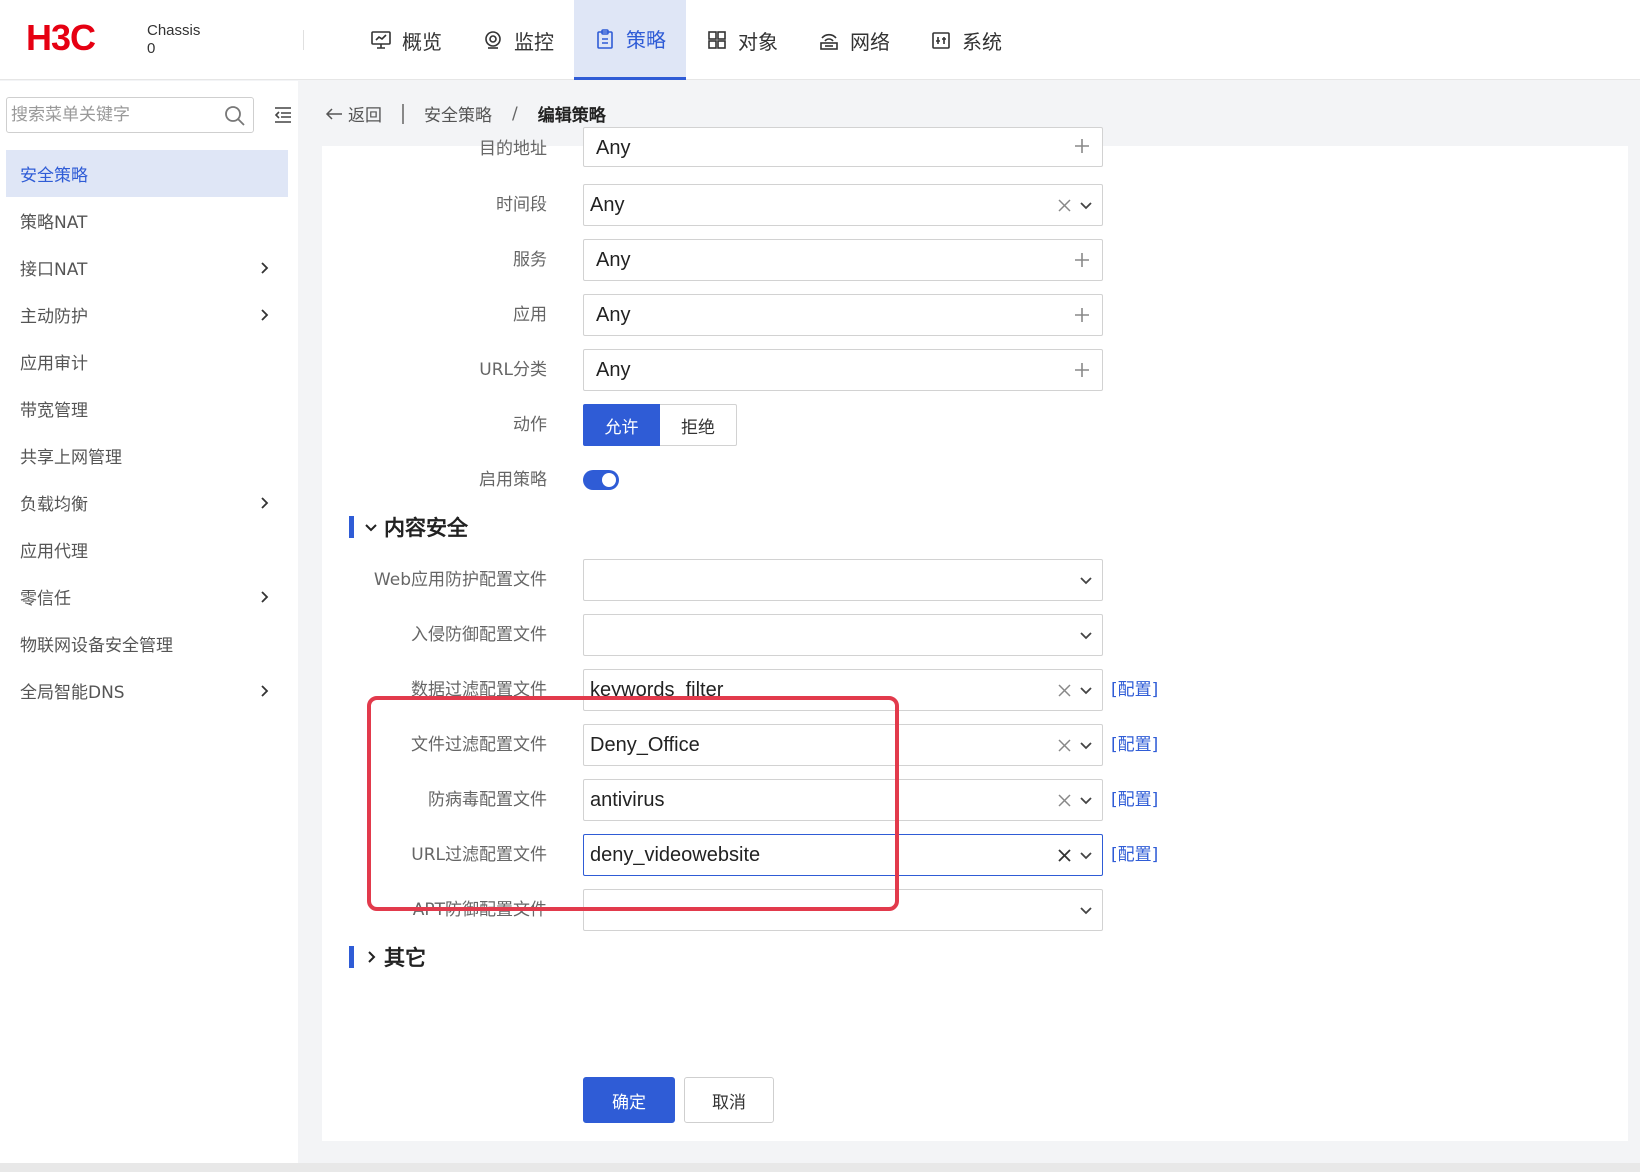 This screenshot has width=1640, height=1172. I want to click on sidebar-item-security-policy: 安全策略, so click(147, 173).